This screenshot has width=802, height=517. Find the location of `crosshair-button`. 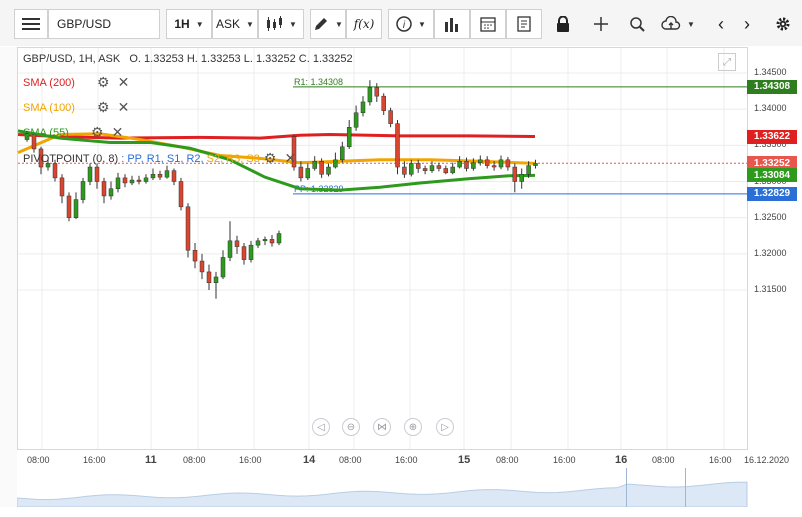

crosshair-button is located at coordinates (601, 24).